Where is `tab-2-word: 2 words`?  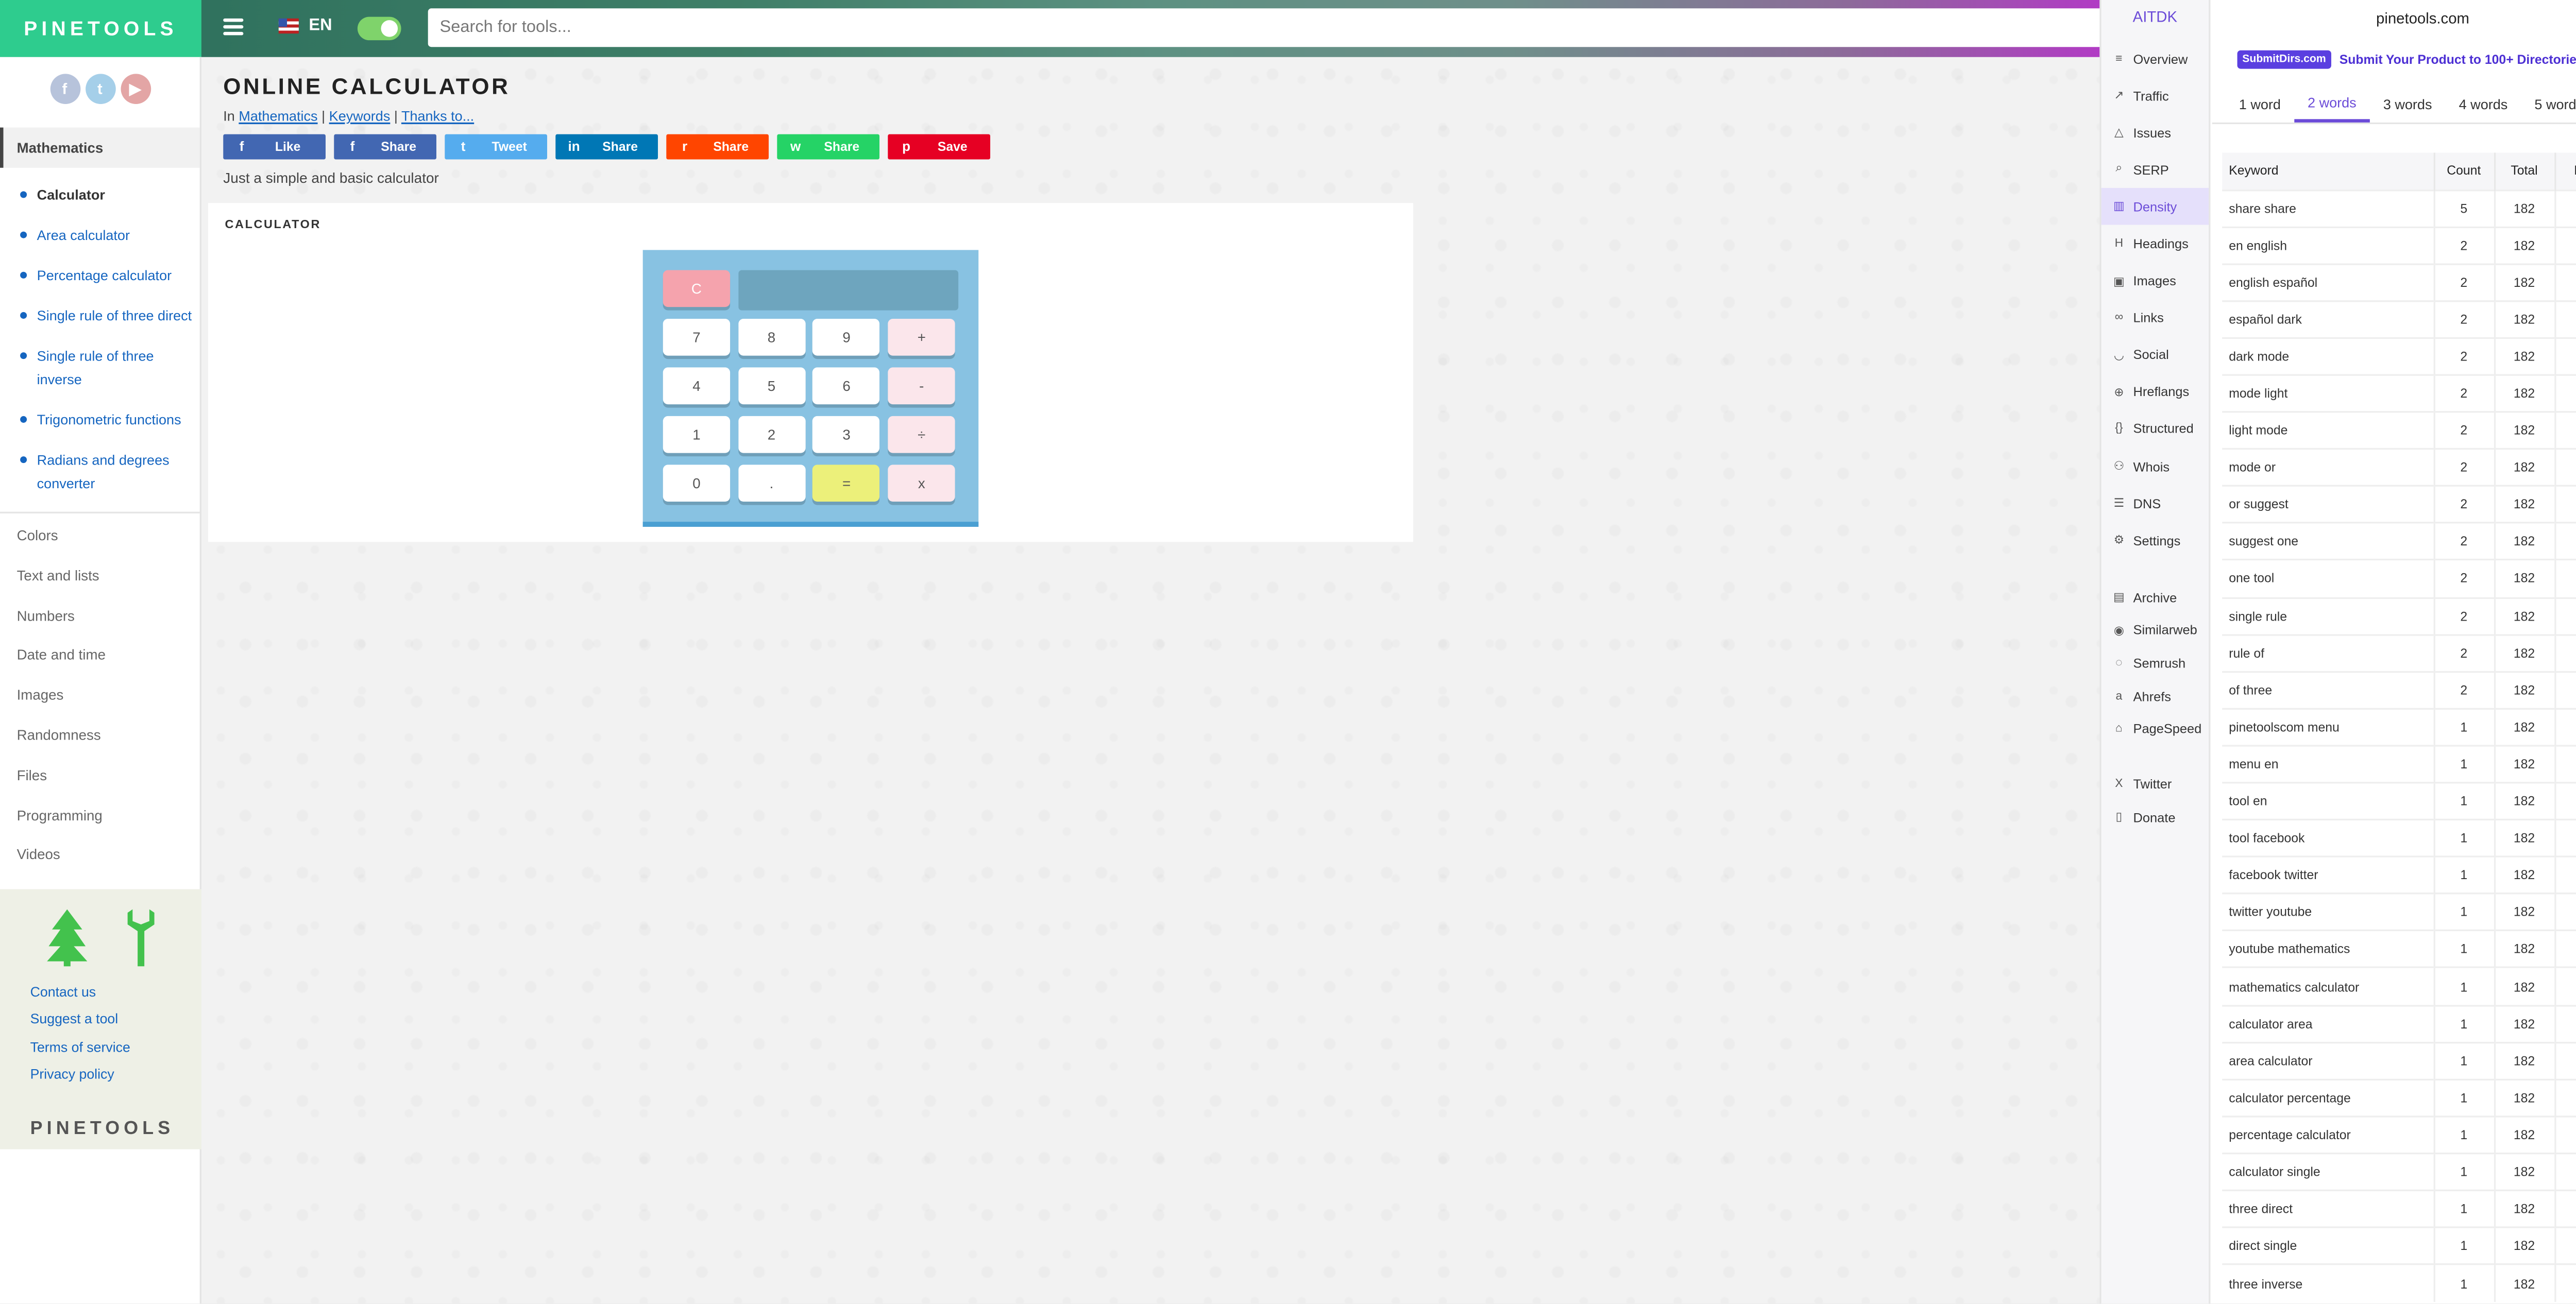
tab-2-word: 2 words is located at coordinates (2332, 103).